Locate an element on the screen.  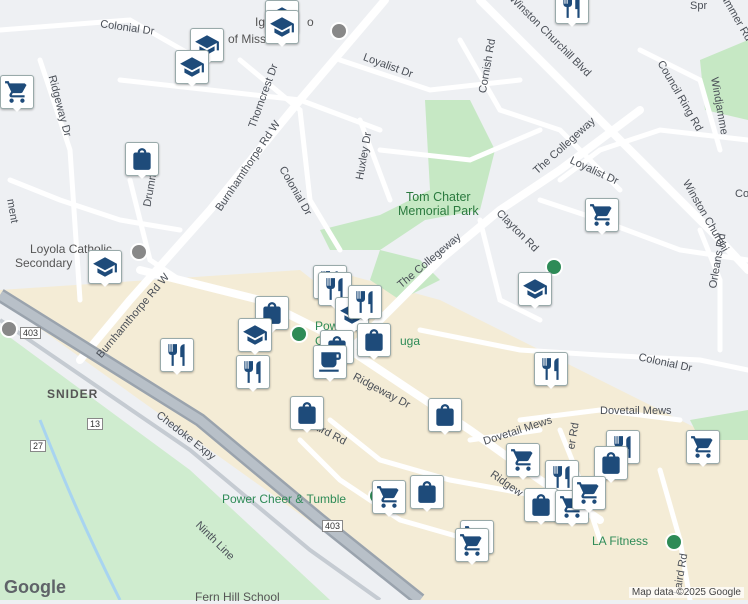
poi-label: o is located at coordinates (310, 22).